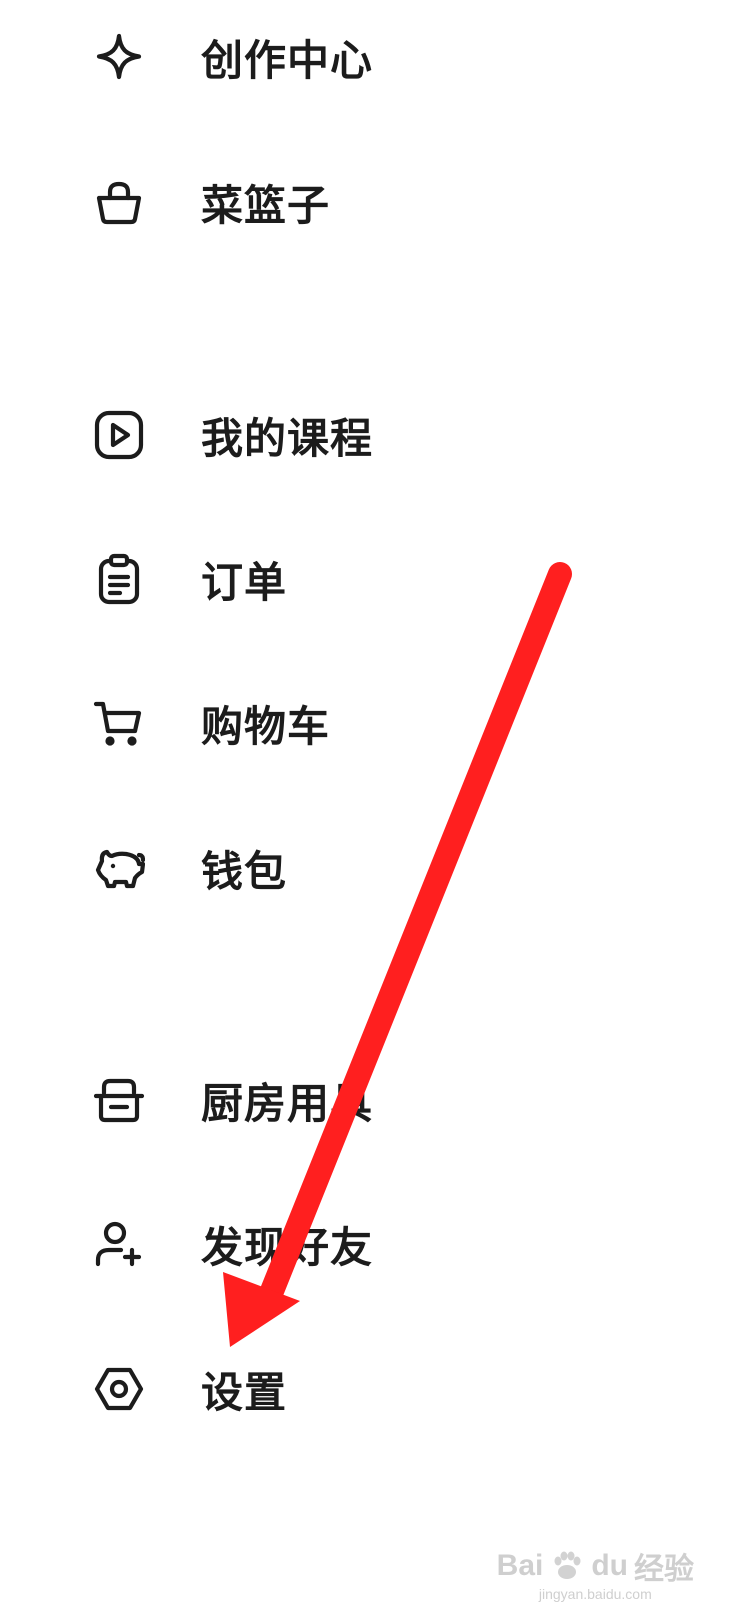 Image resolution: width=734 pixels, height=1624 pixels. What do you see at coordinates (367, 579) in the screenshot?
I see `menu-item-orders: 订单` at bounding box center [367, 579].